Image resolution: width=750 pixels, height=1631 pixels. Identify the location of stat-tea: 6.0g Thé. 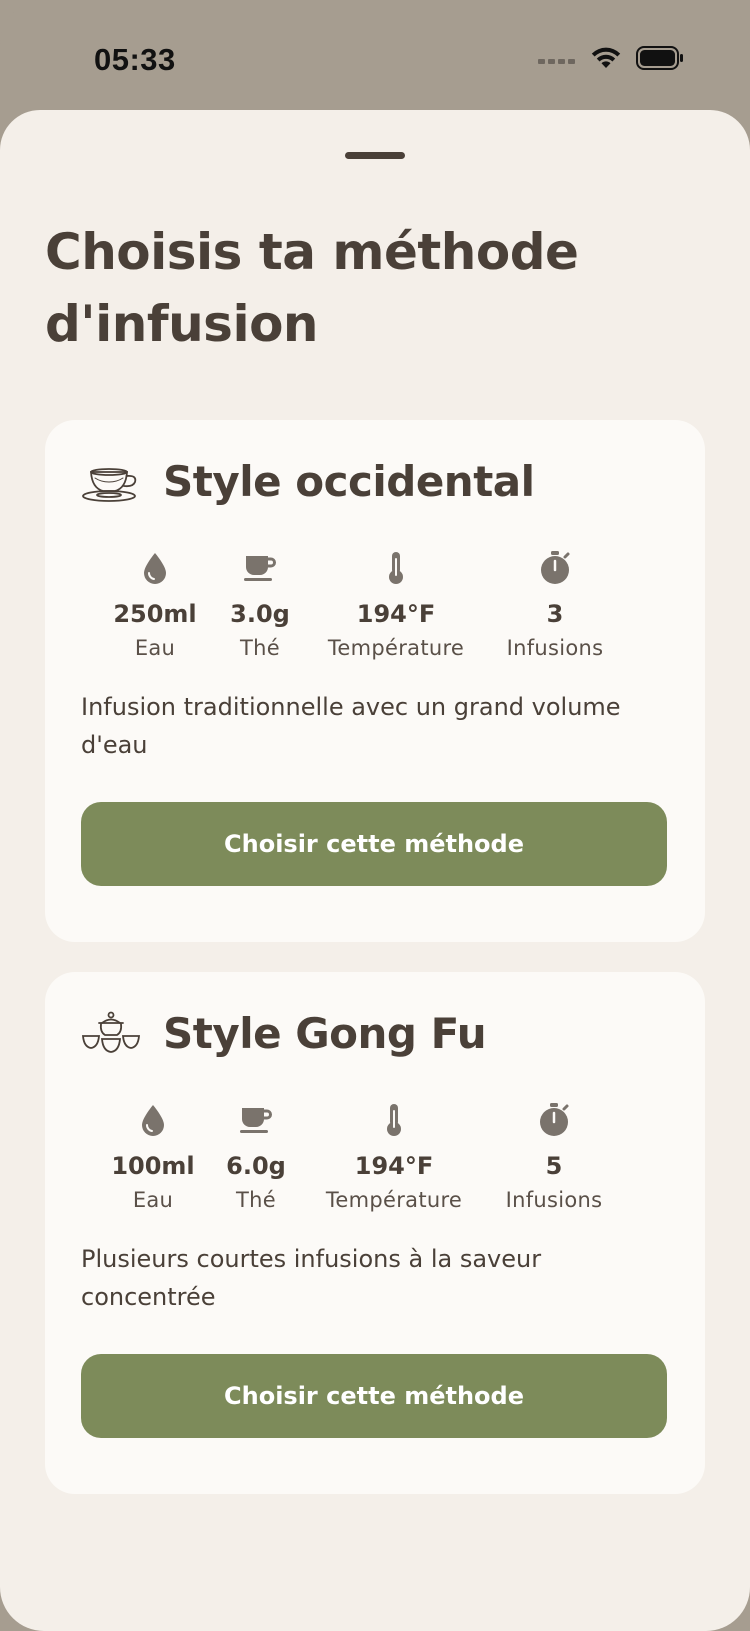
(256, 1157).